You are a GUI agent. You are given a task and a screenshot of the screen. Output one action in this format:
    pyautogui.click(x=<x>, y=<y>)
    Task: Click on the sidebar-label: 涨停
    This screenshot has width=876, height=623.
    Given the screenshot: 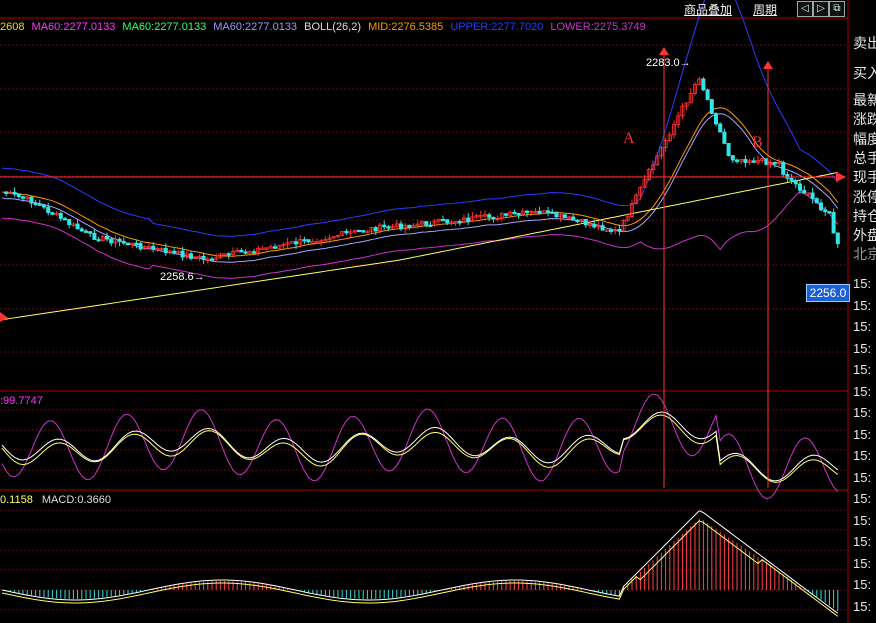 What is the action you would take?
    pyautogui.click(x=864, y=196)
    